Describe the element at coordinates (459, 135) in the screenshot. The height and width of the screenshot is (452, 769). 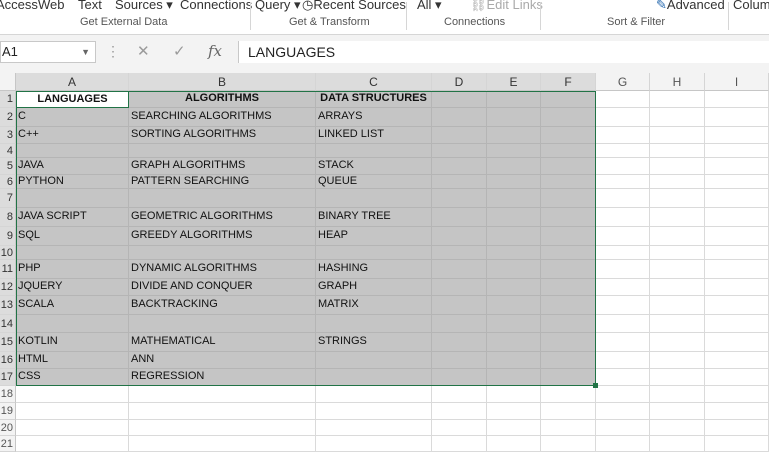
I see `cell-d3` at that location.